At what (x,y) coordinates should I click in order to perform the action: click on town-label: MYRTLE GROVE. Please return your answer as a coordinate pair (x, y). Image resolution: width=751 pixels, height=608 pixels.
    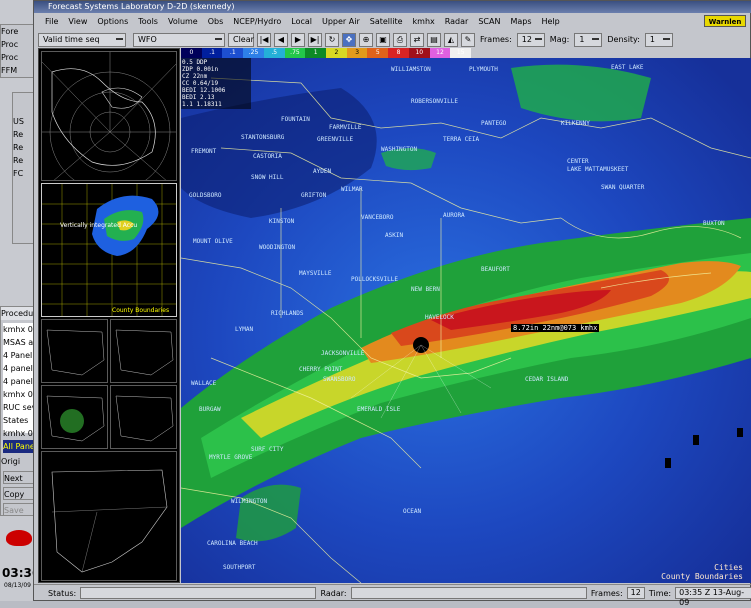
    Looking at the image, I should click on (231, 457).